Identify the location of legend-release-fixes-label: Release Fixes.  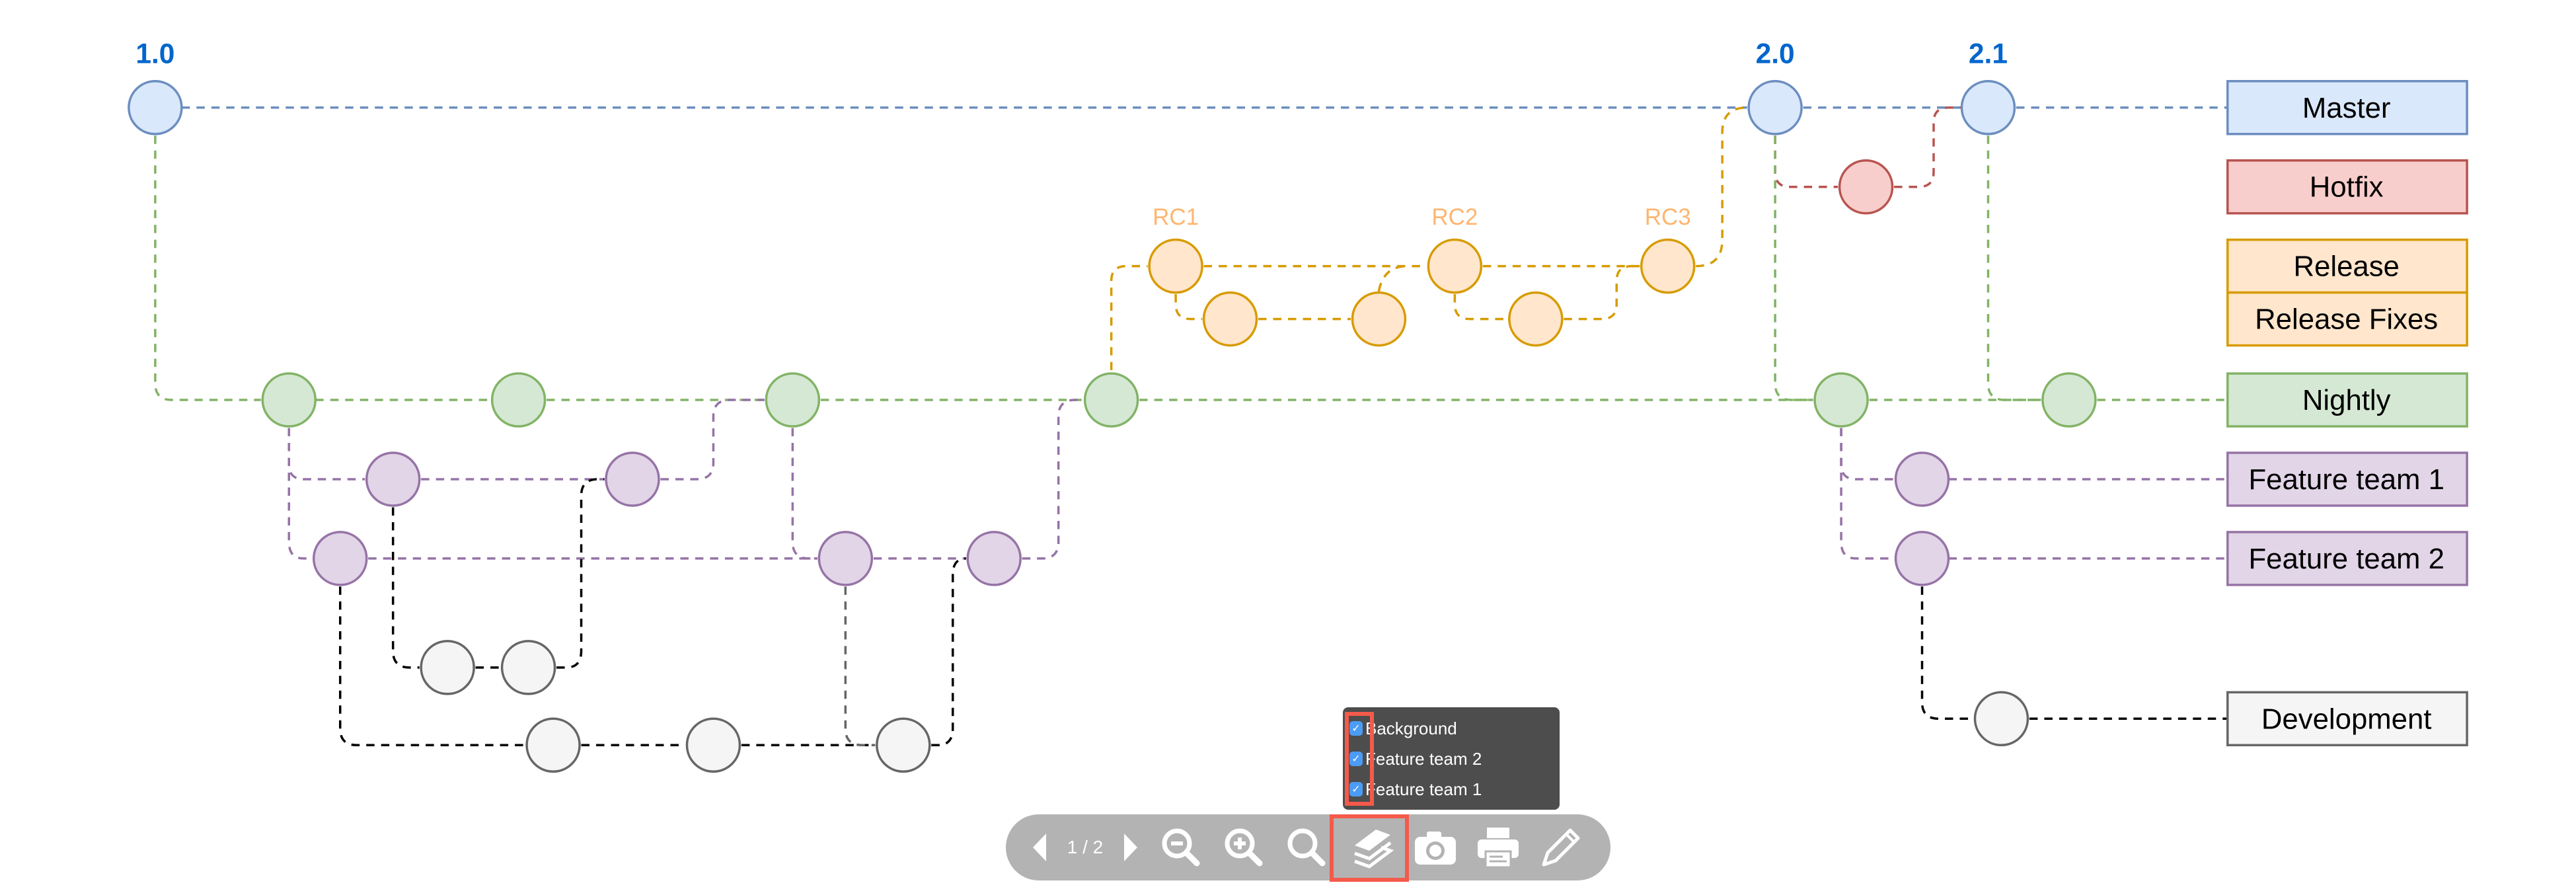
(2347, 320).